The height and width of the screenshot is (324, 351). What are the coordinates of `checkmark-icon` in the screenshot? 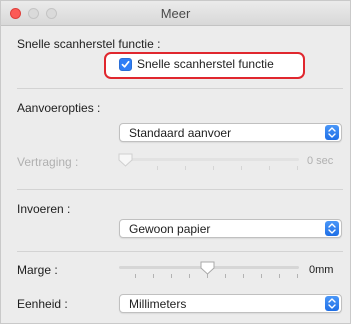 It's located at (125, 64).